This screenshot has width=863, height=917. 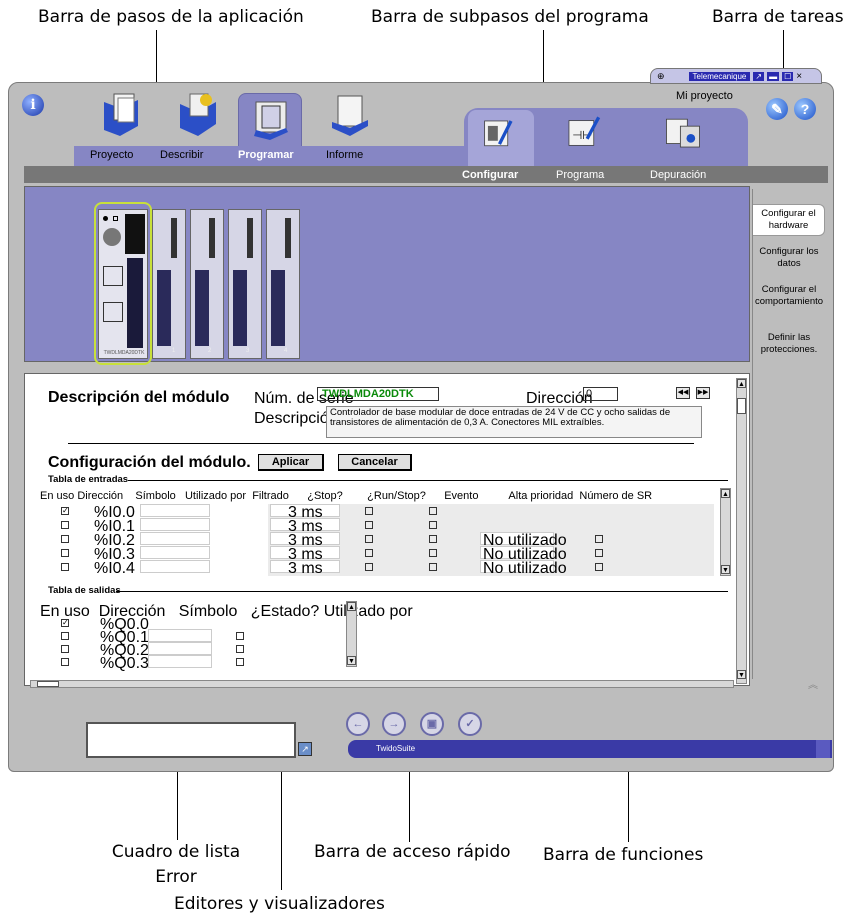 I want to click on step-report: Informe, so click(x=344, y=155).